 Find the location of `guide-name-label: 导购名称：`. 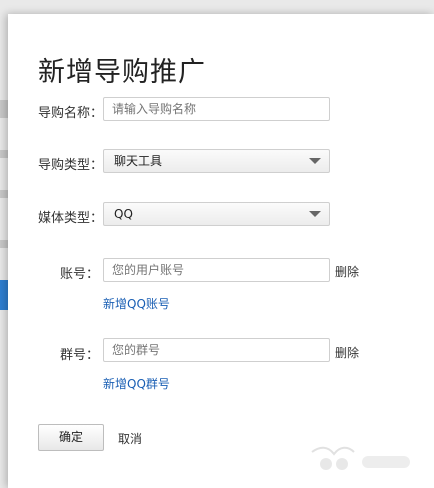

guide-name-label: 导购名称： is located at coordinates (71, 113).